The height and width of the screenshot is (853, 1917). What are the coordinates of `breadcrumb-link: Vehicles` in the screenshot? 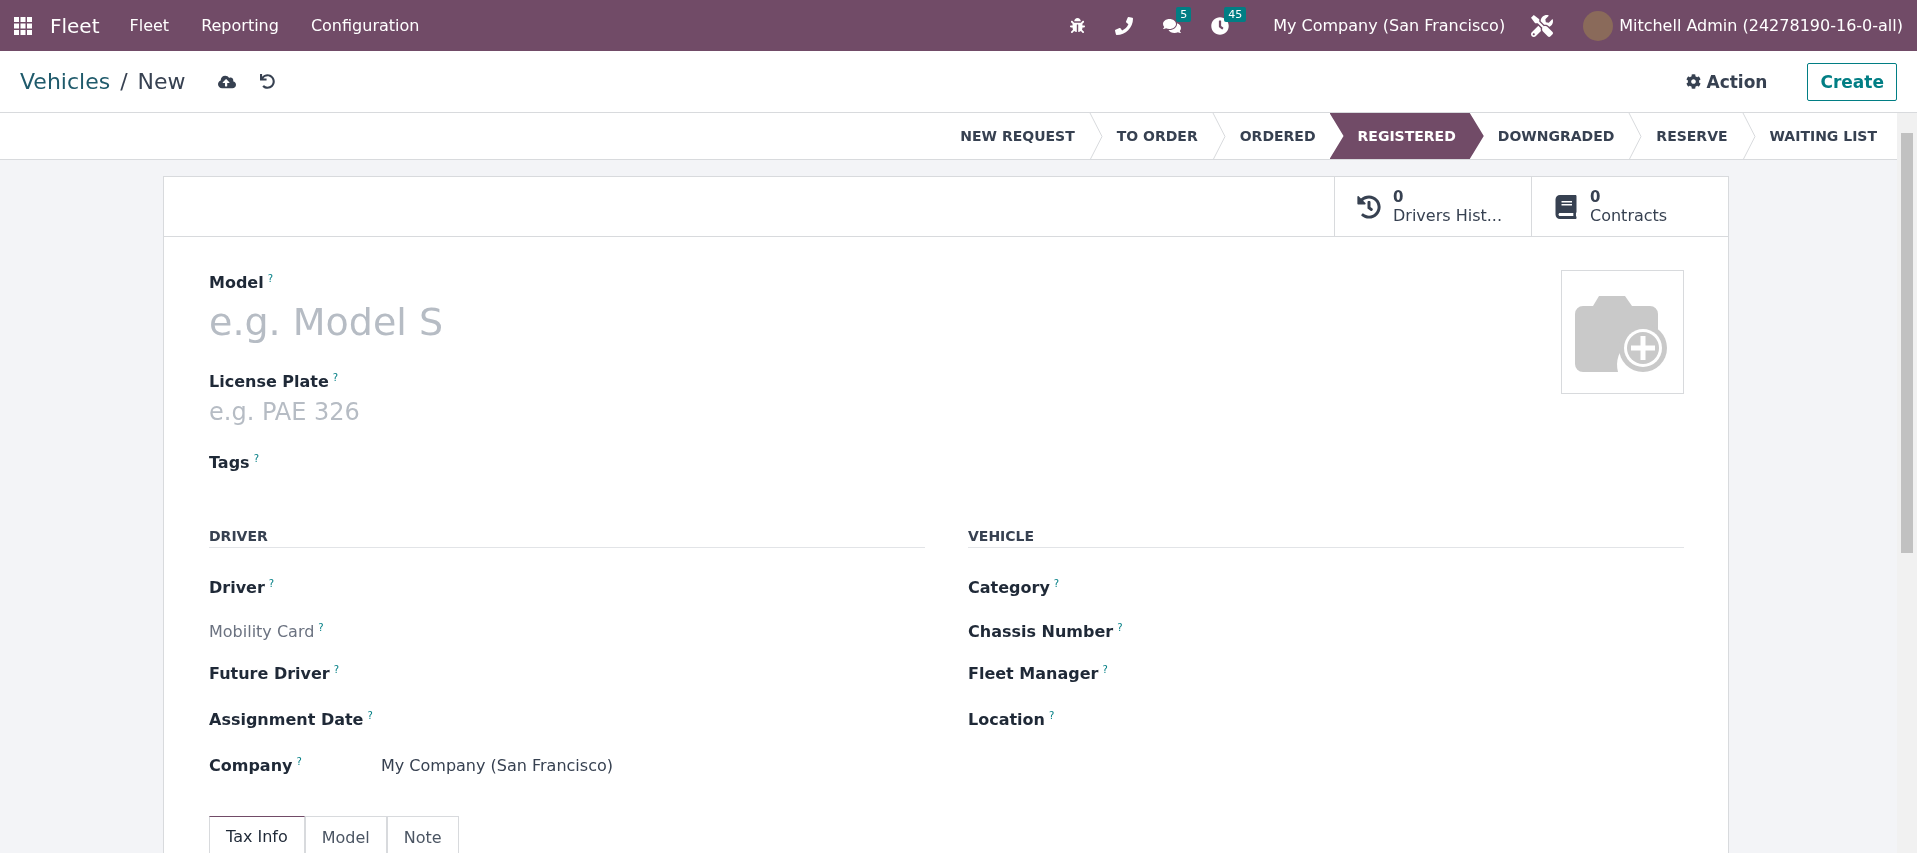 It's located at (65, 81).